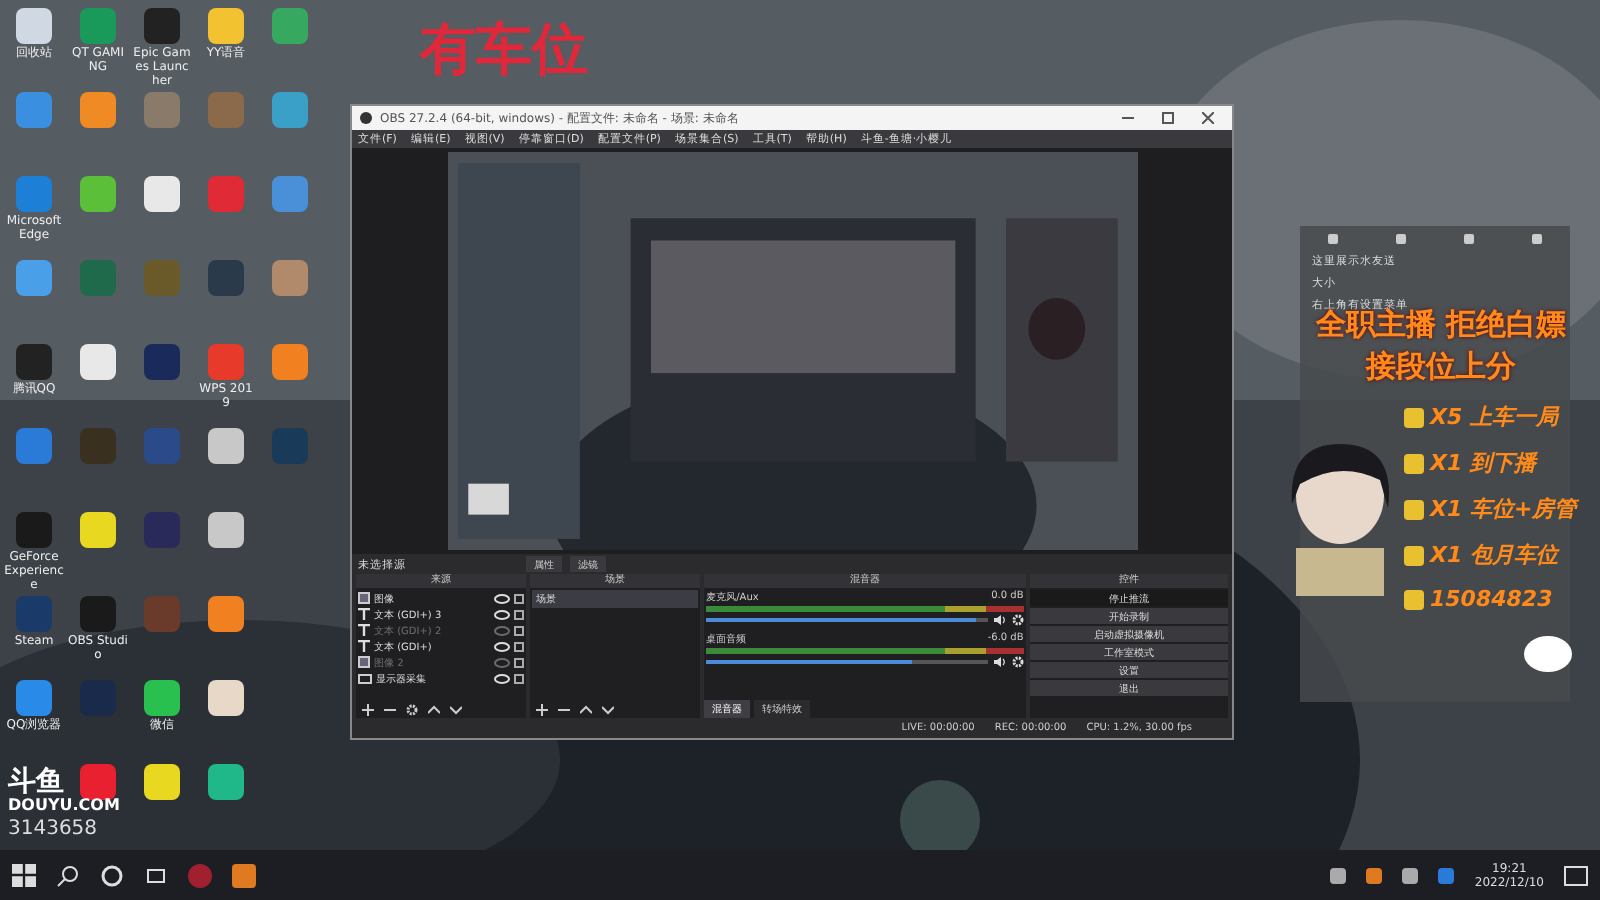 The width and height of the screenshot is (1600, 900). Describe the element at coordinates (156, 875) in the screenshot. I see `task-view-icon` at that location.